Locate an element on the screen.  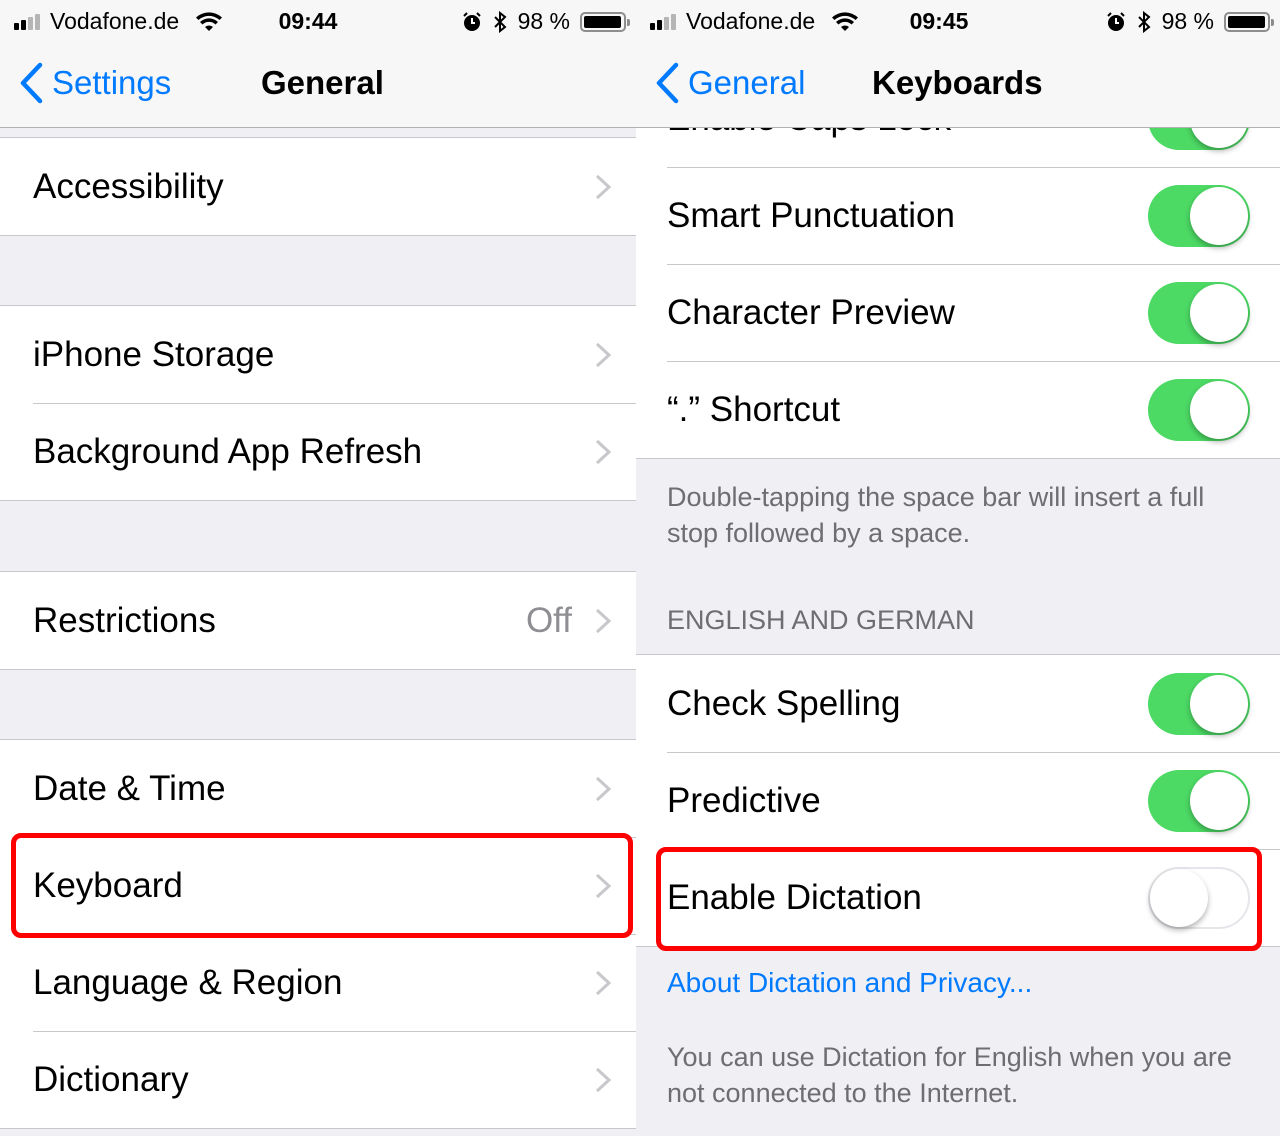
smart-punctuation-toggle is located at coordinates (1199, 215).